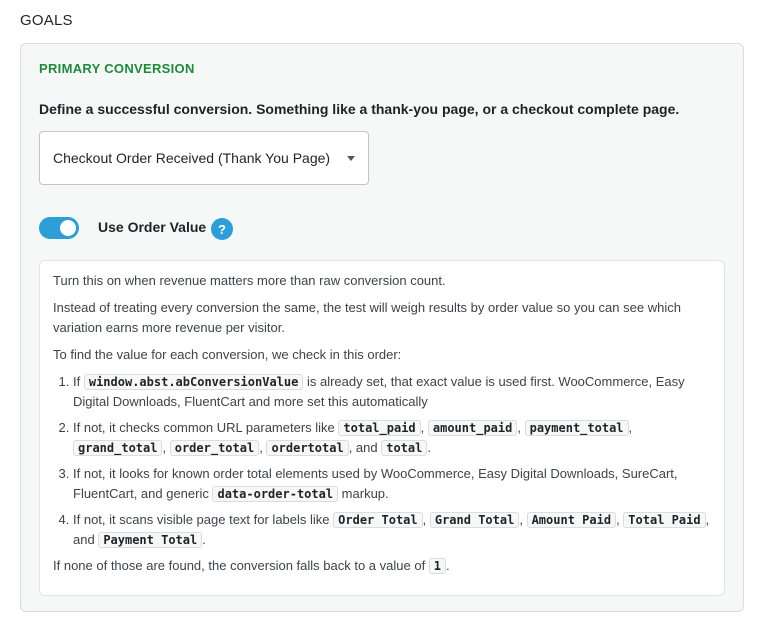  I want to click on code-snippet: 1, so click(437, 566).